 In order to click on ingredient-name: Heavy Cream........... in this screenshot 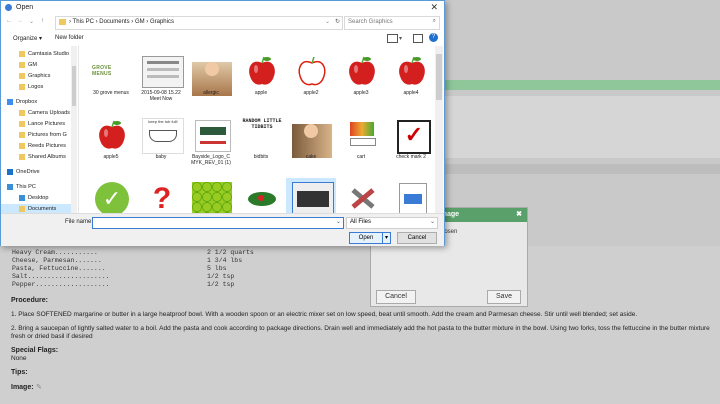, I will do `click(55, 252)`.